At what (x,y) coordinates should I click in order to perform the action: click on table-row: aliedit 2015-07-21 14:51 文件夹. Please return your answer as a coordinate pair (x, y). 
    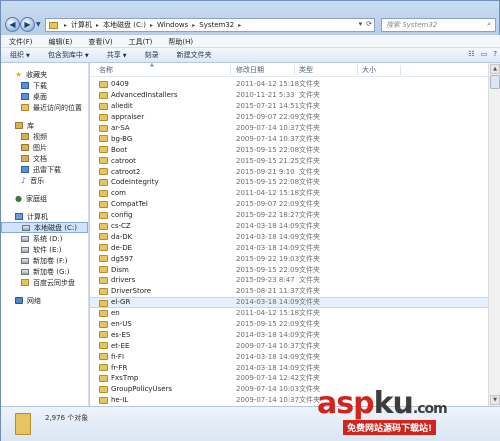
    Looking at the image, I should click on (289, 106).